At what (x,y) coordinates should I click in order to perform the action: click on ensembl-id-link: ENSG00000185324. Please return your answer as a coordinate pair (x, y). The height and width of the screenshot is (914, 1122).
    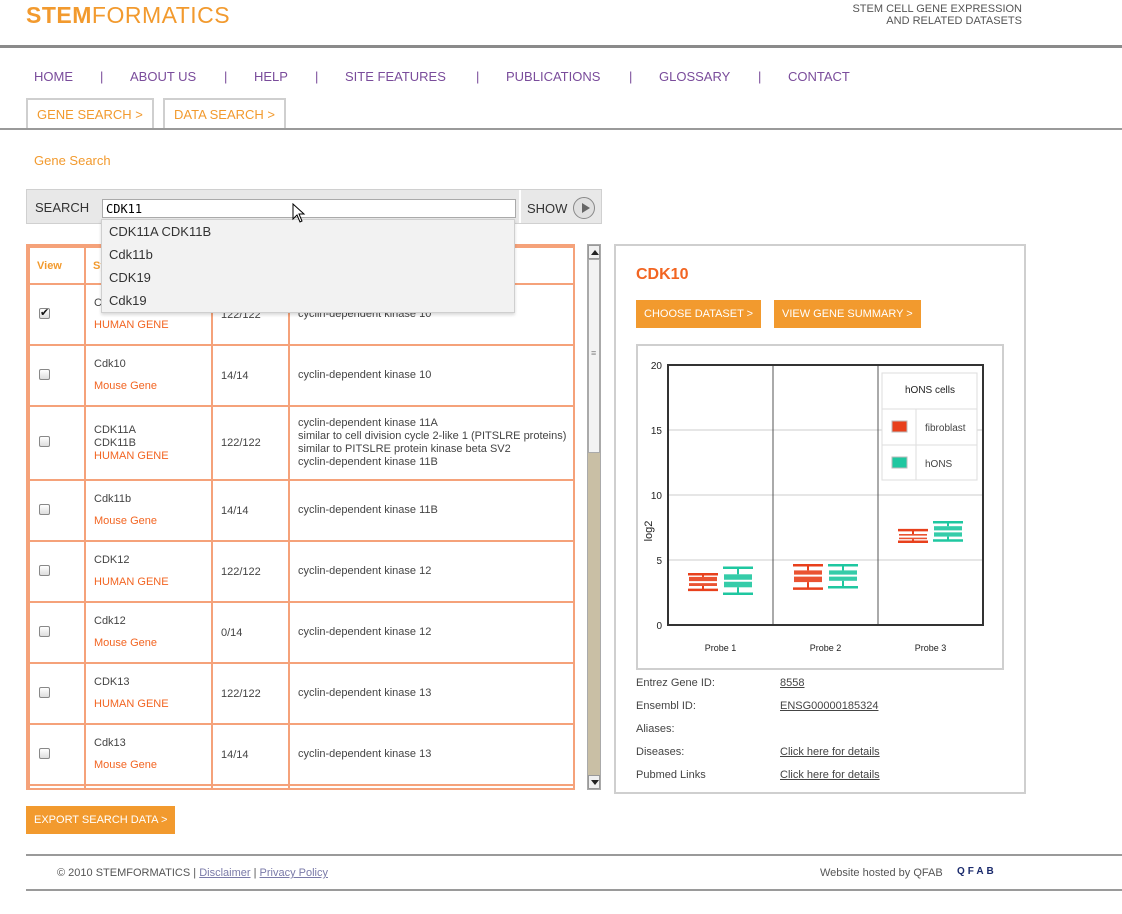
    Looking at the image, I should click on (829, 706).